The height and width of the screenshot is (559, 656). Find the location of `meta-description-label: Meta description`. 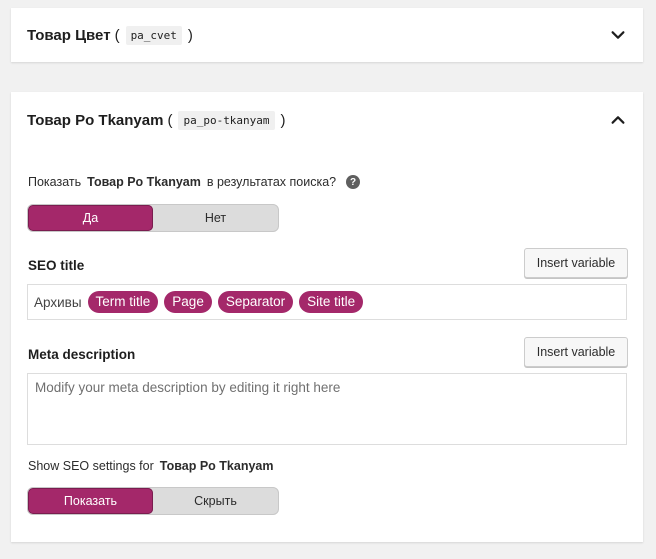

meta-description-label: Meta description is located at coordinates (82, 354).